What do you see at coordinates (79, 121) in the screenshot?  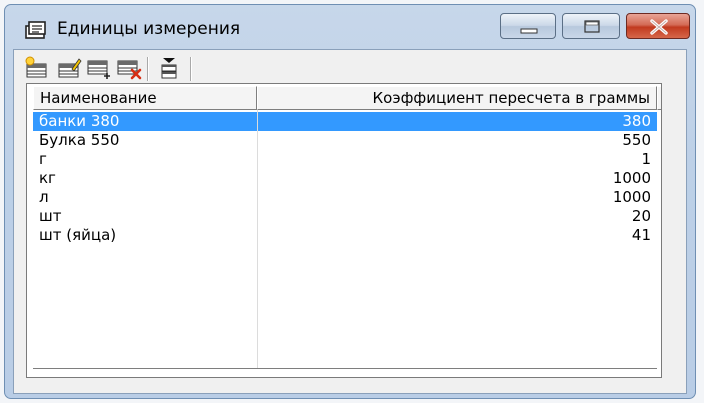 I see `cell-name: банки 380` at bounding box center [79, 121].